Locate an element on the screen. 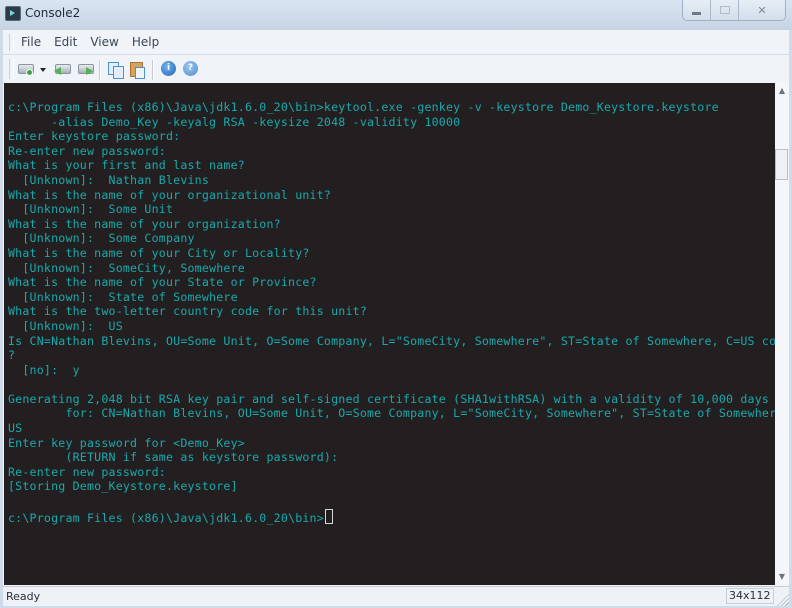  help-button: ? is located at coordinates (191, 69).